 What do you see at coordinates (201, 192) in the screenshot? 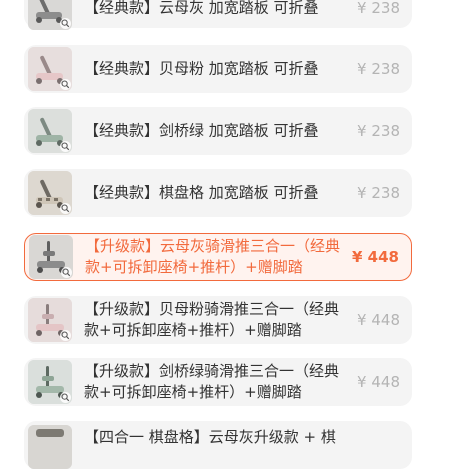
I see `sku-option-name: 【经典款】棋盘格 加宽踏板 可折叠` at bounding box center [201, 192].